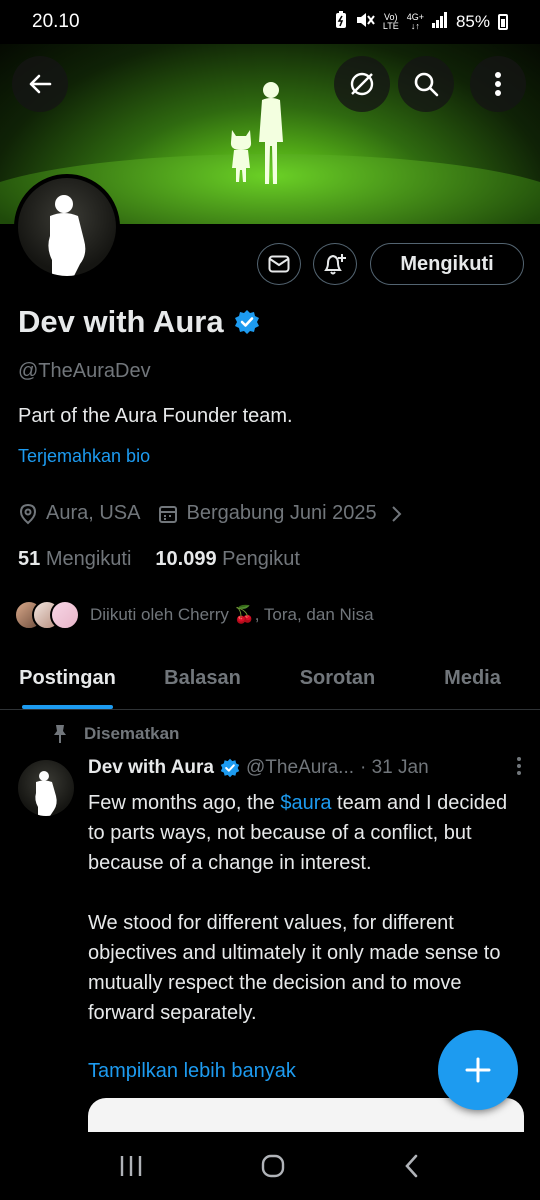 The height and width of the screenshot is (1200, 540). What do you see at coordinates (202, 678) in the screenshot?
I see `tab-replies: Balasan` at bounding box center [202, 678].